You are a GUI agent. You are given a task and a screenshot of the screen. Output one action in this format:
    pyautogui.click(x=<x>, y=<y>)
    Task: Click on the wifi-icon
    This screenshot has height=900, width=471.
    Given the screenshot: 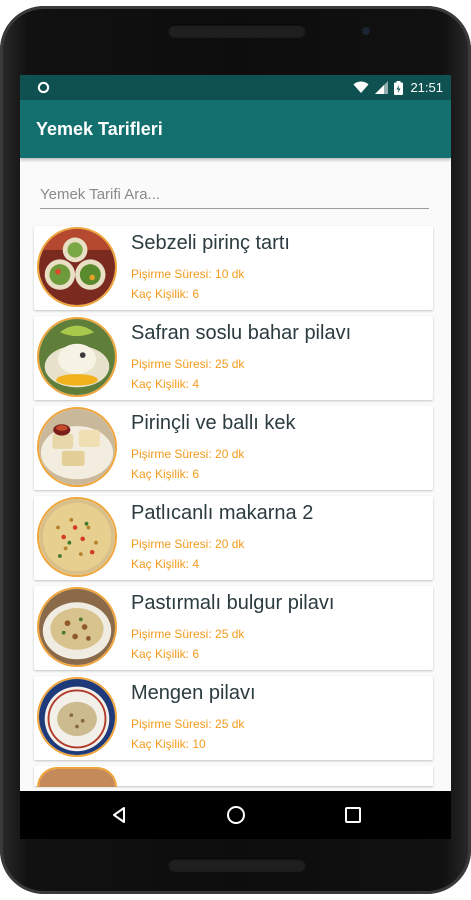 What is the action you would take?
    pyautogui.click(x=361, y=87)
    